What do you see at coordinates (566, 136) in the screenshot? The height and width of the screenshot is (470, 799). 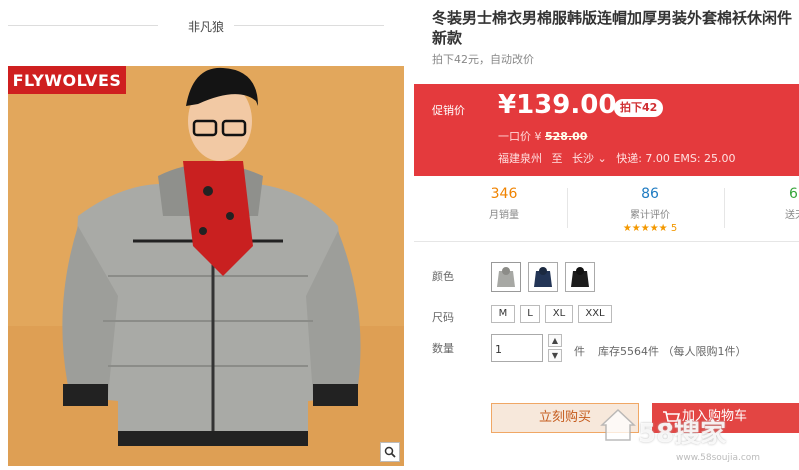 I see `original-price: 528.00` at bounding box center [566, 136].